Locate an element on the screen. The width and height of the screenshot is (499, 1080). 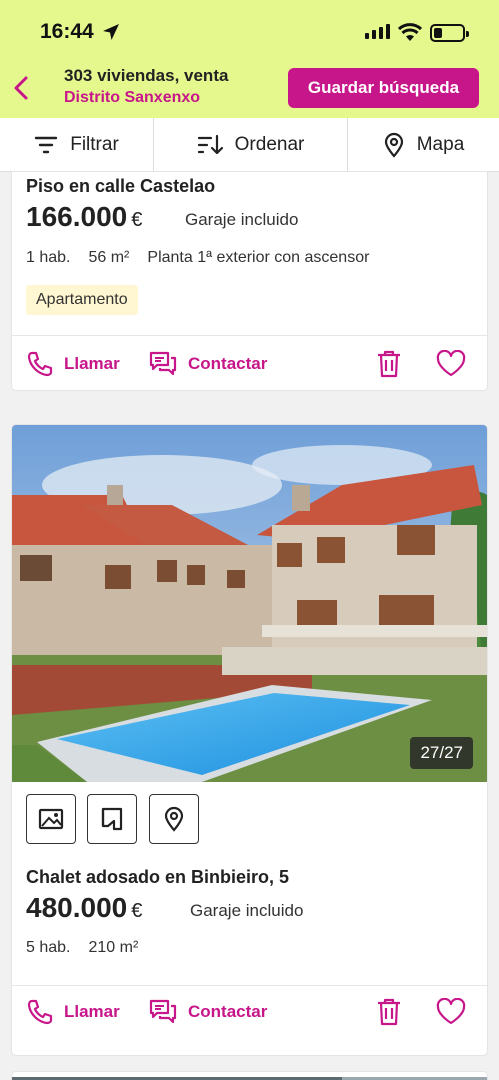
photo-counter: 27/27 is located at coordinates (441, 753).